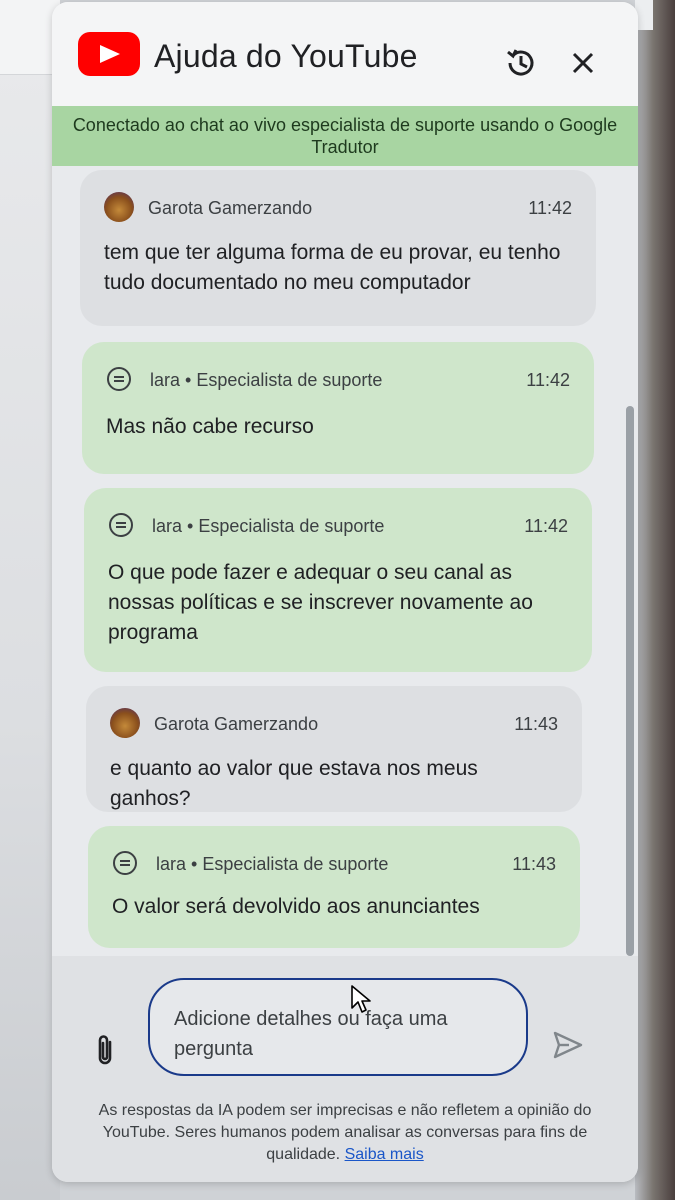  Describe the element at coordinates (311, 1034) in the screenshot. I see `message-input-placeholder: Adicione detalhes ou faça uma pergunta` at that location.